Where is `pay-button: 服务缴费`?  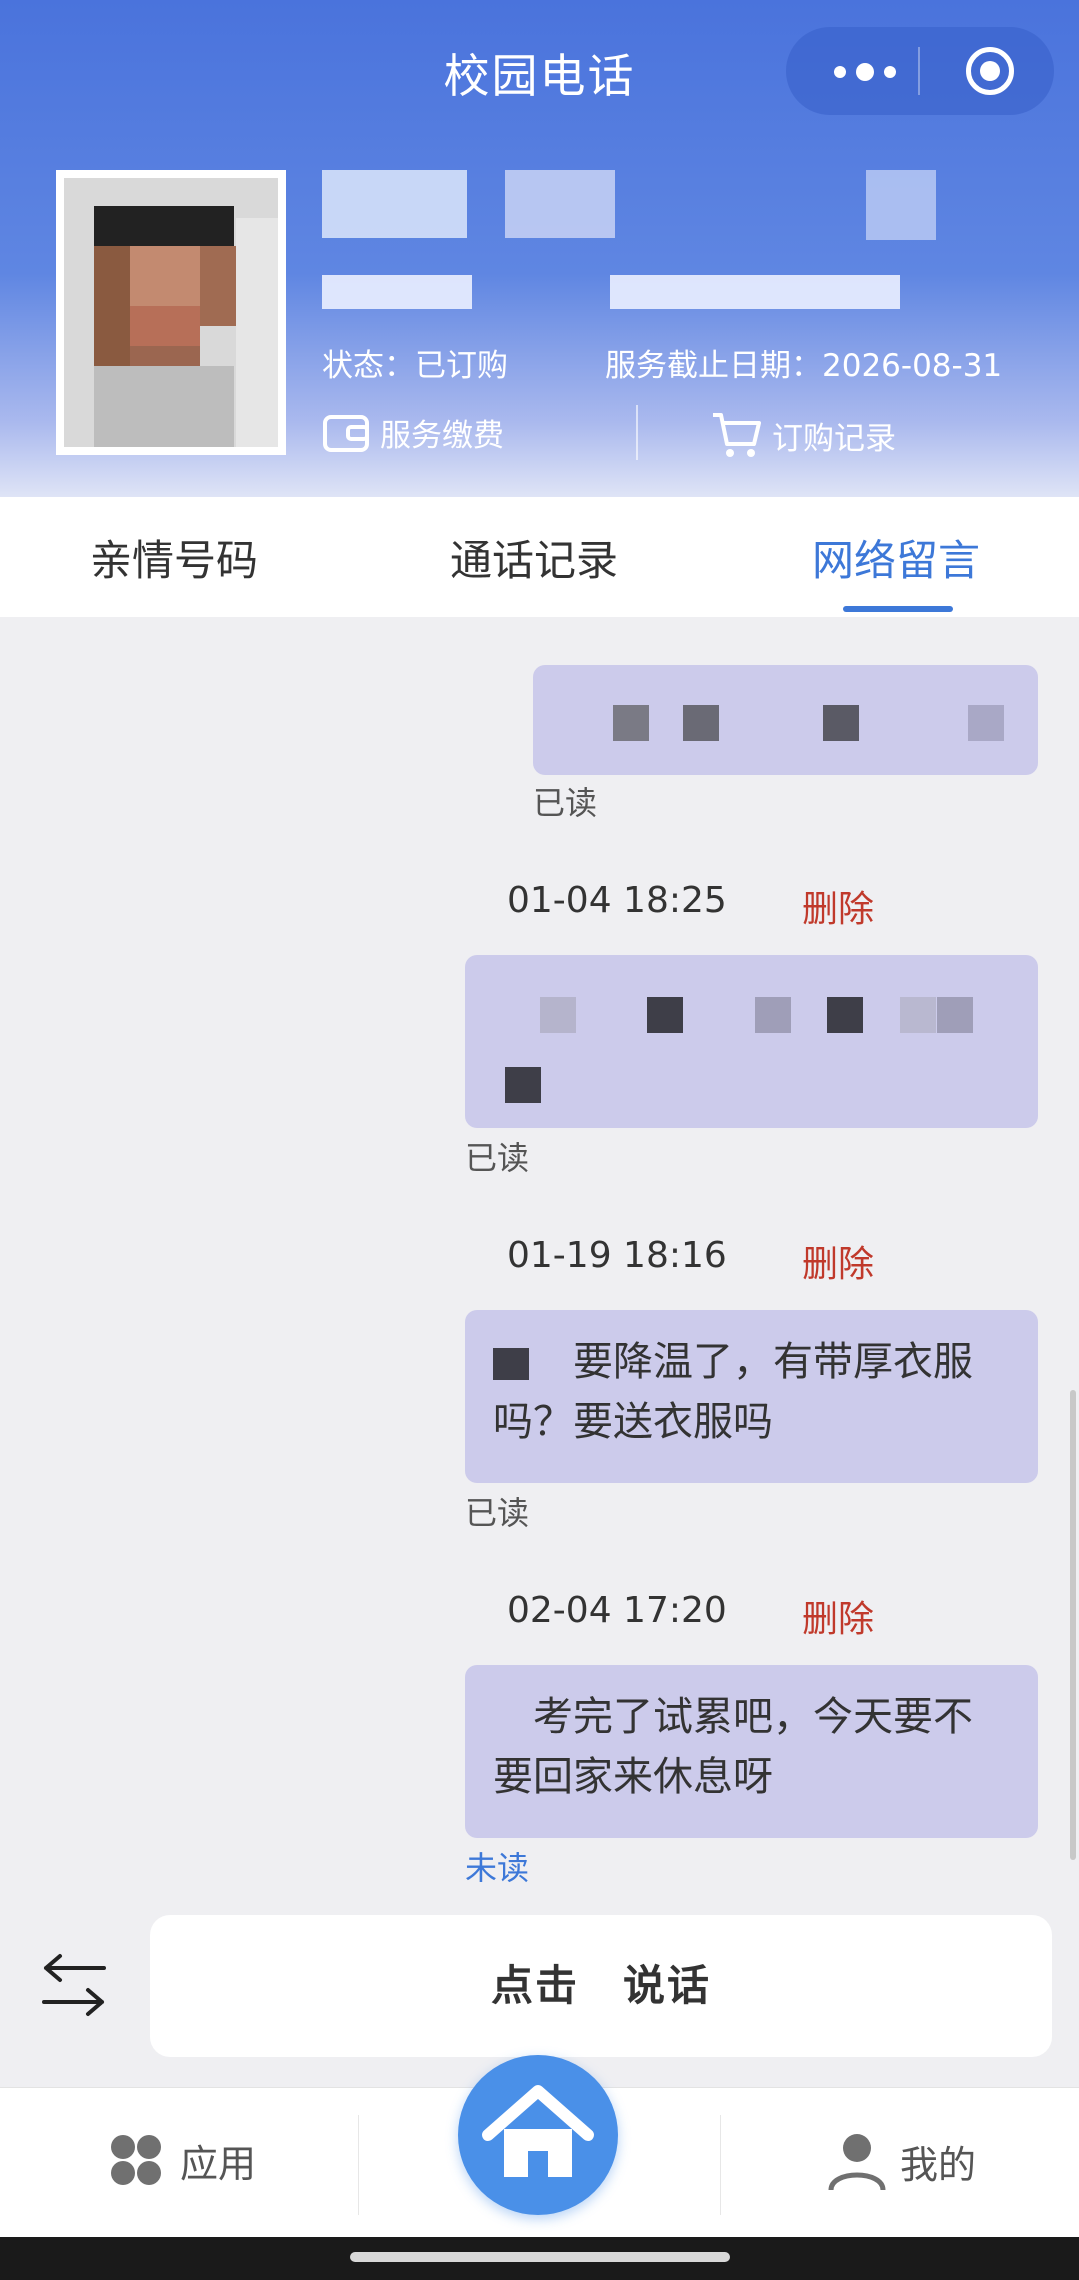
pay-button: 服务缴费 is located at coordinates (413, 432).